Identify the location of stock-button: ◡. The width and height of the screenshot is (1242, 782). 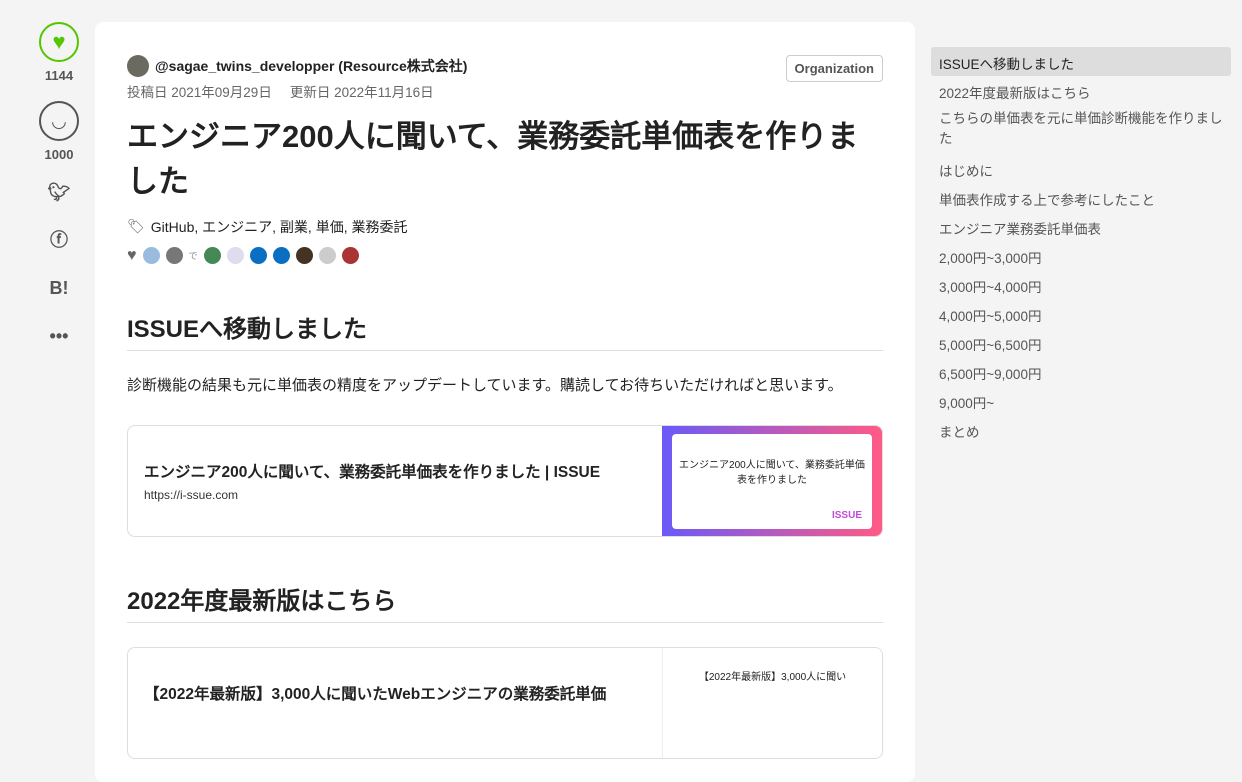
(59, 121).